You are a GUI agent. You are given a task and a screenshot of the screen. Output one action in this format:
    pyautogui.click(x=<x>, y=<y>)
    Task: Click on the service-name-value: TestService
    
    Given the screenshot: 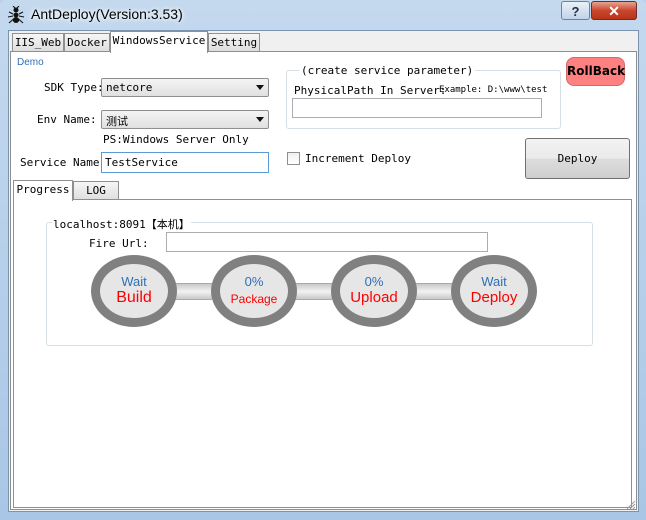 What is the action you would take?
    pyautogui.click(x=141, y=162)
    